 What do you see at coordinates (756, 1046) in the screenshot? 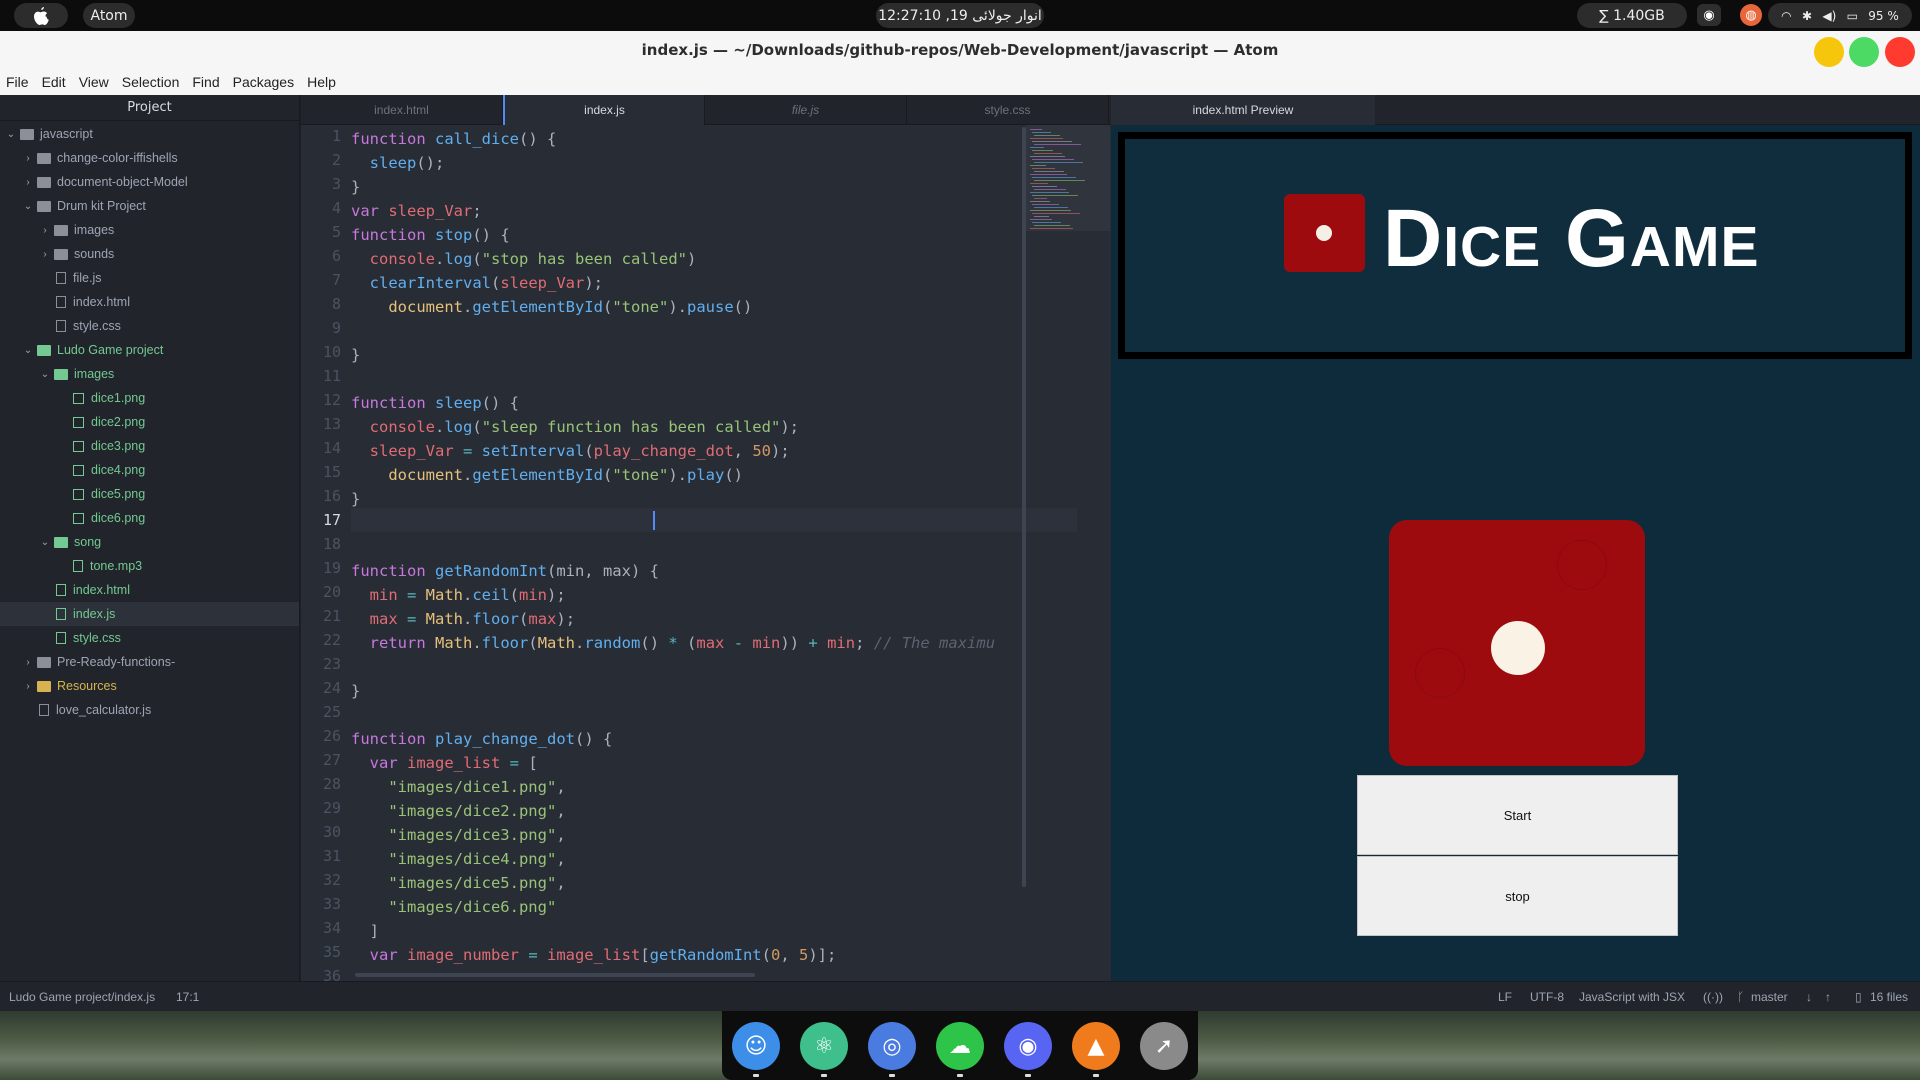
I see `finder-icon: ☺` at bounding box center [756, 1046].